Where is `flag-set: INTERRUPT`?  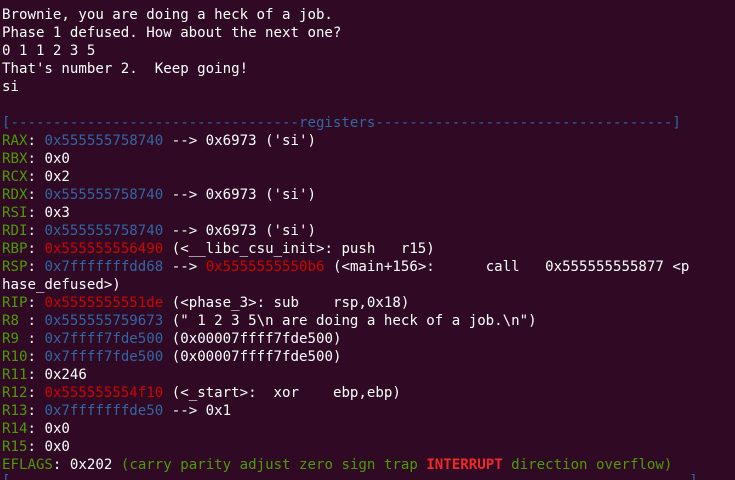 flag-set: INTERRUPT is located at coordinates (464, 465).